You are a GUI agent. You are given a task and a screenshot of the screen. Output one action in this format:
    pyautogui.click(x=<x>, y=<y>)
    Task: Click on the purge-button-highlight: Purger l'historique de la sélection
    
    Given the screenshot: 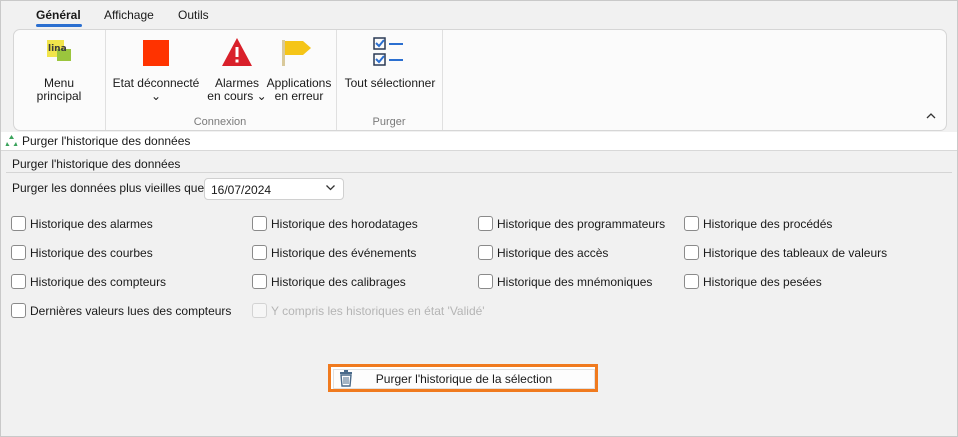 What is the action you would take?
    pyautogui.click(x=463, y=378)
    